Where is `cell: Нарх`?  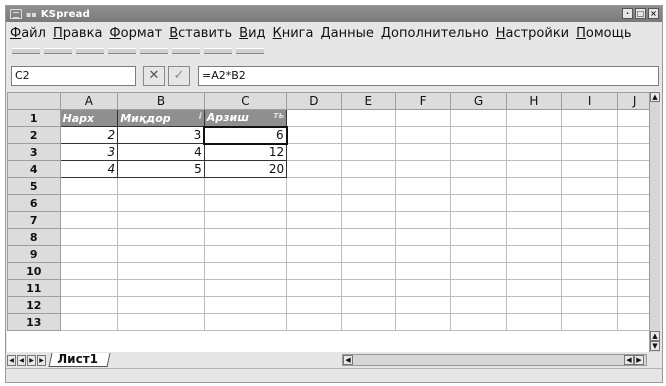
cell: Нарх is located at coordinates (89, 118).